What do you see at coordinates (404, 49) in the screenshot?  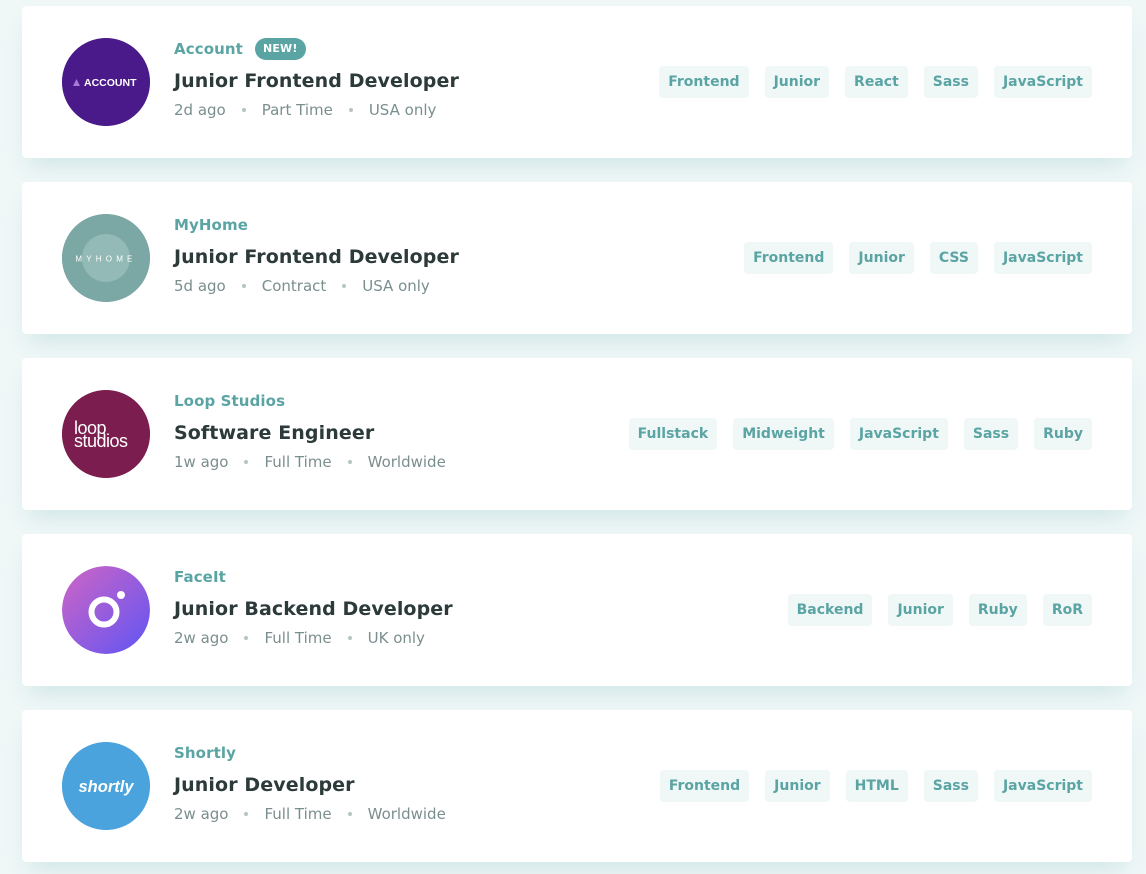 I see `company-row: Account NEW!` at bounding box center [404, 49].